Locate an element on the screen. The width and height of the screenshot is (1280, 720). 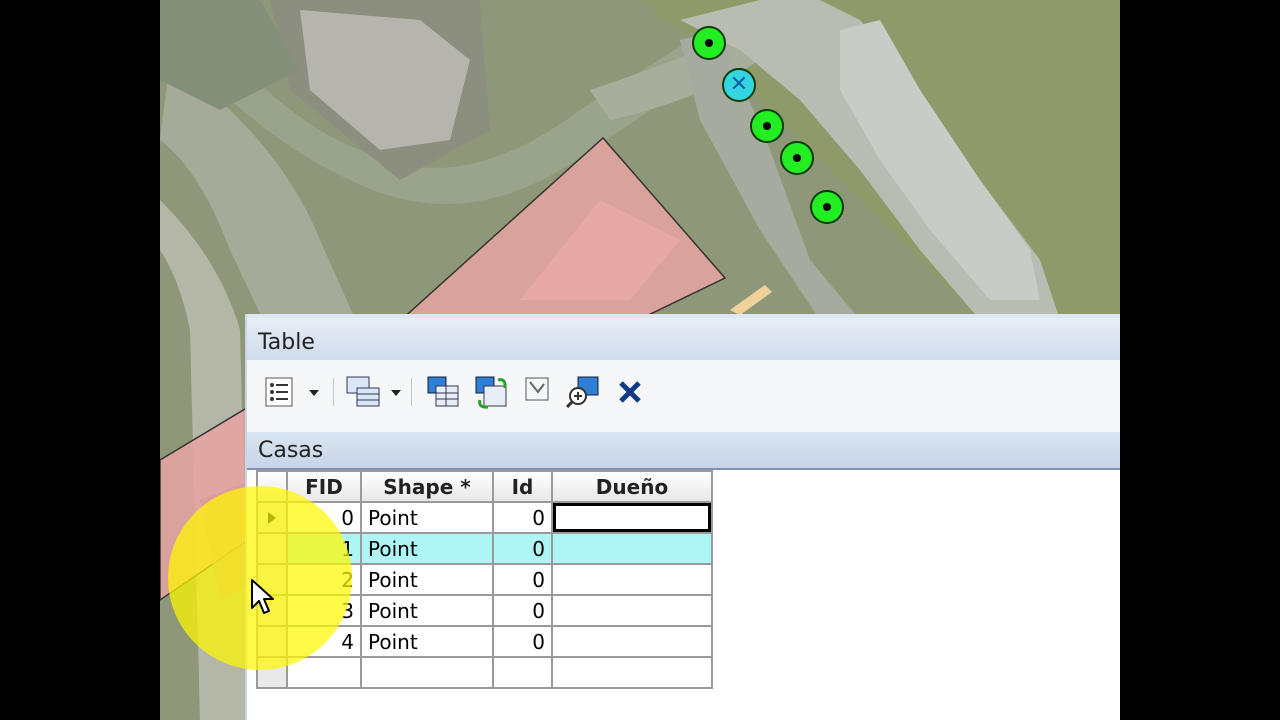
table-header-row: FID Shape * Id Dueño is located at coordinates (484, 486).